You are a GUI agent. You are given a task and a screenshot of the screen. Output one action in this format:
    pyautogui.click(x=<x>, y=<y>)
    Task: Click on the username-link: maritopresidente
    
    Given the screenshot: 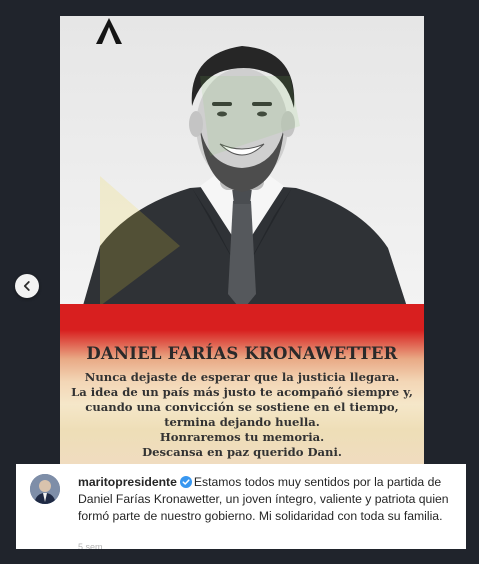 What is the action you would take?
    pyautogui.click(x=127, y=482)
    